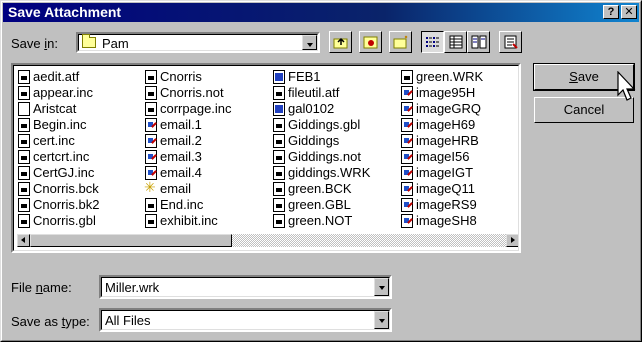 This screenshot has width=642, height=342. What do you see at coordinates (304, 76) in the screenshot?
I see `file-name: FEB1` at bounding box center [304, 76].